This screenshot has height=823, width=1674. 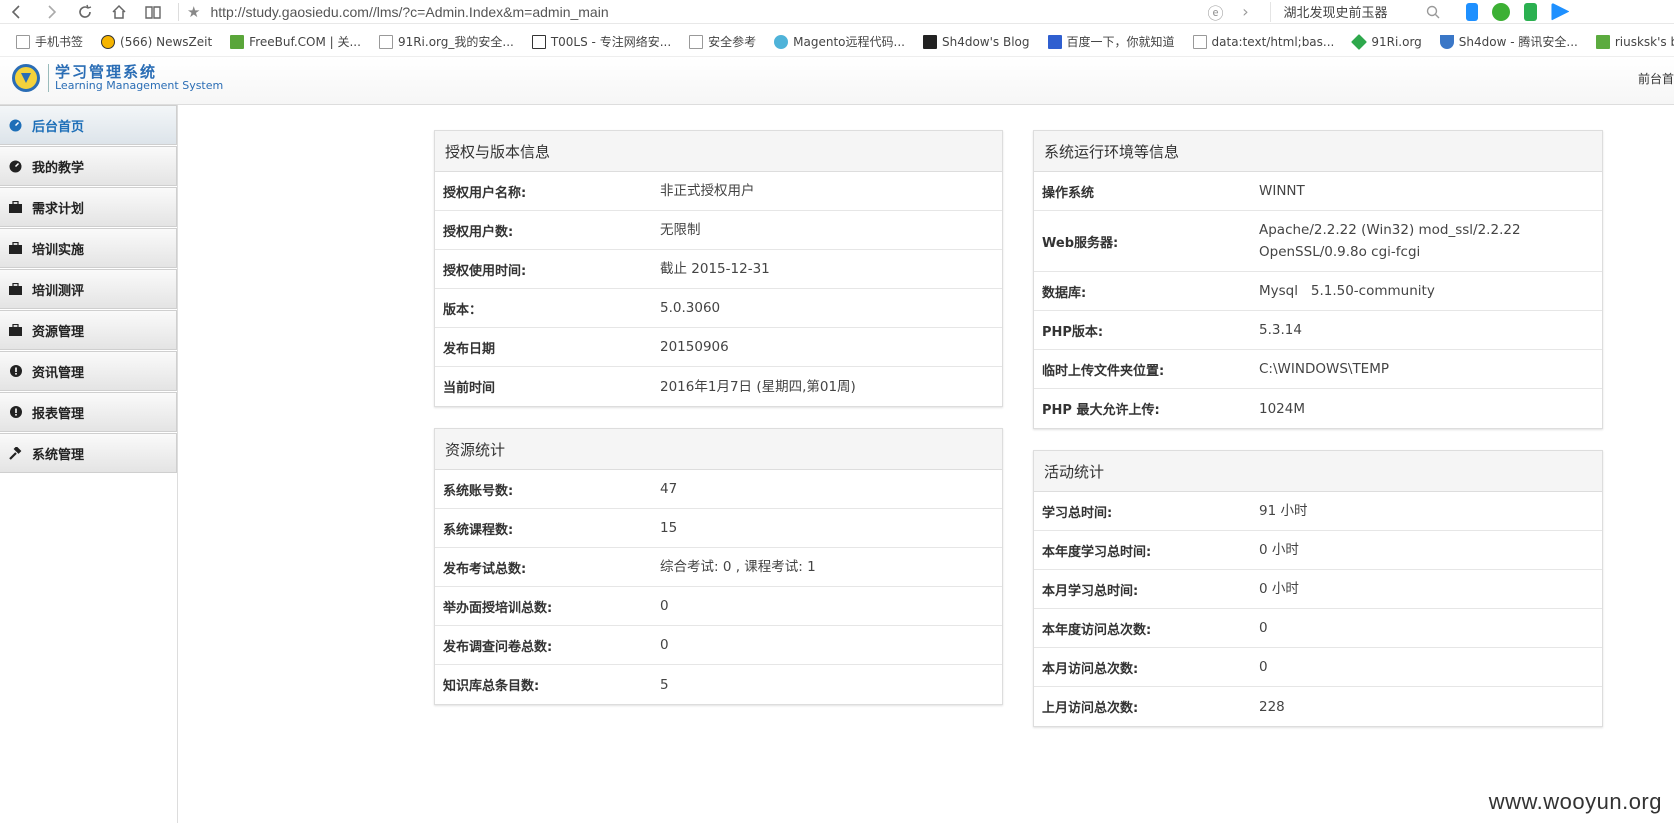 I want to click on wechat-icon, so click(x=1501, y=11).